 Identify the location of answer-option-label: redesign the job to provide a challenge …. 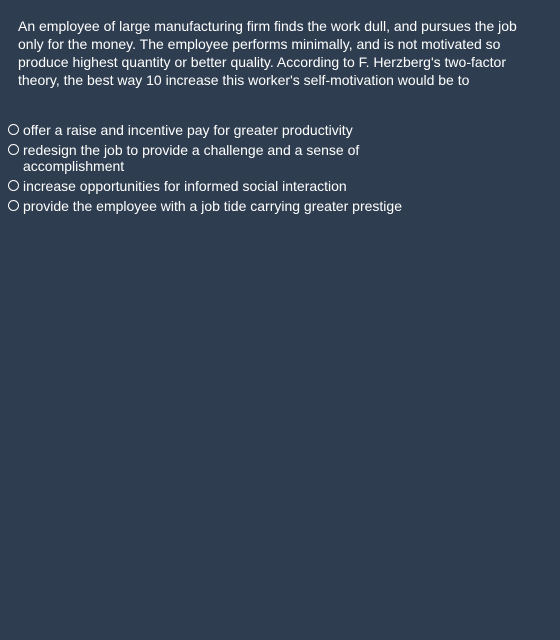
(191, 158).